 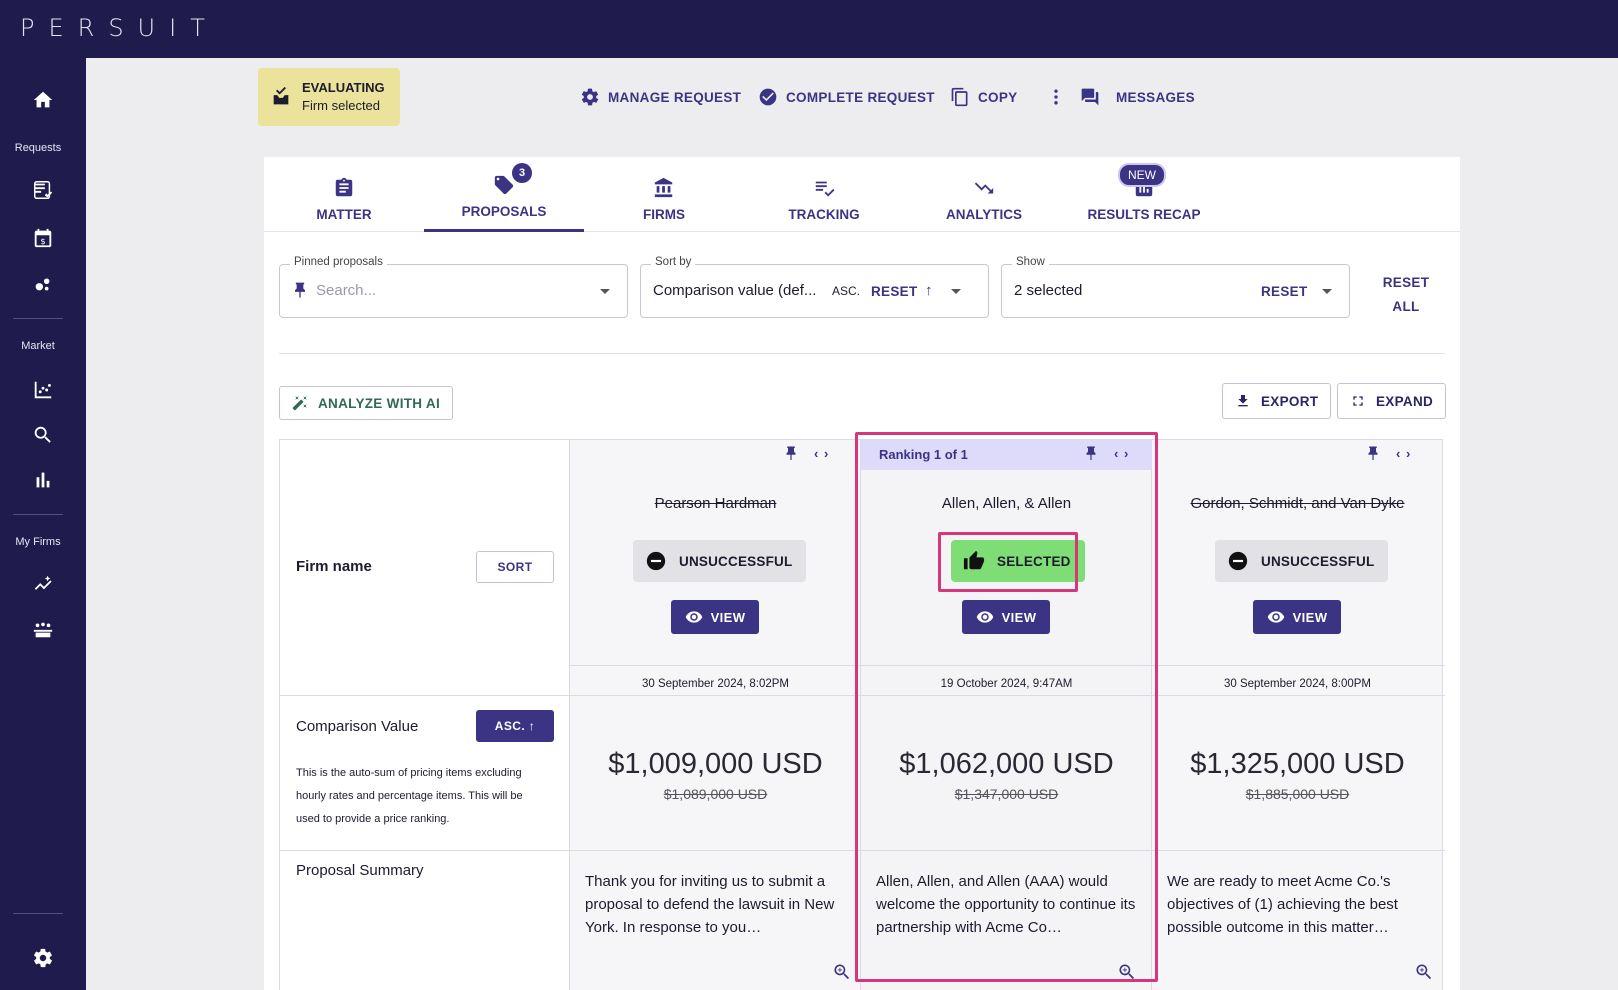 What do you see at coordinates (1142, 175) in the screenshot?
I see `new-badge: NEW` at bounding box center [1142, 175].